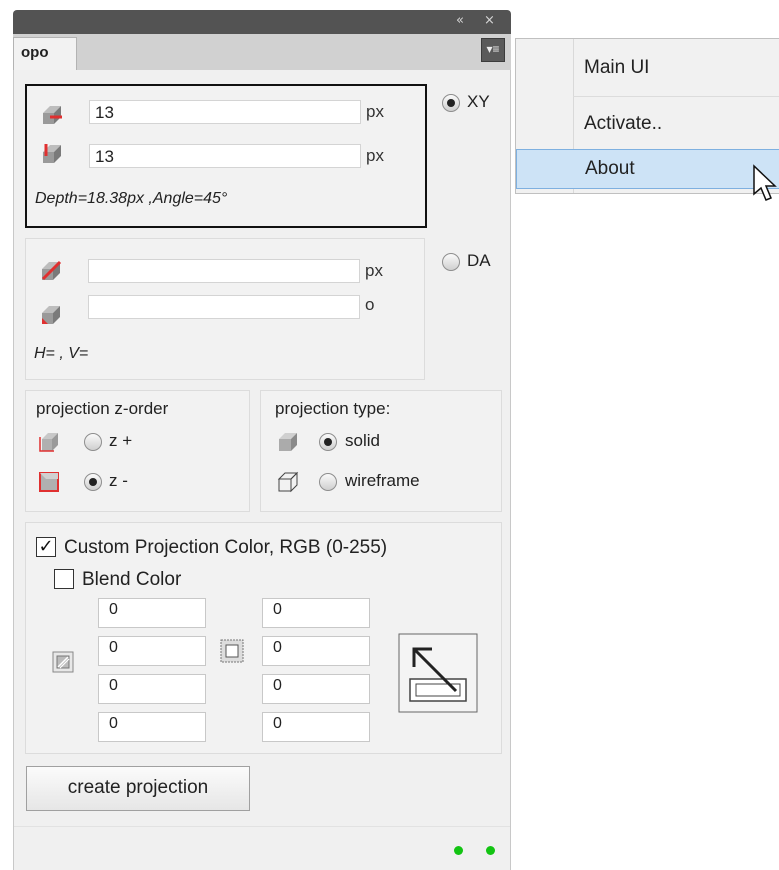  I want to click on panel-menu-button: ▾≡, so click(493, 50).